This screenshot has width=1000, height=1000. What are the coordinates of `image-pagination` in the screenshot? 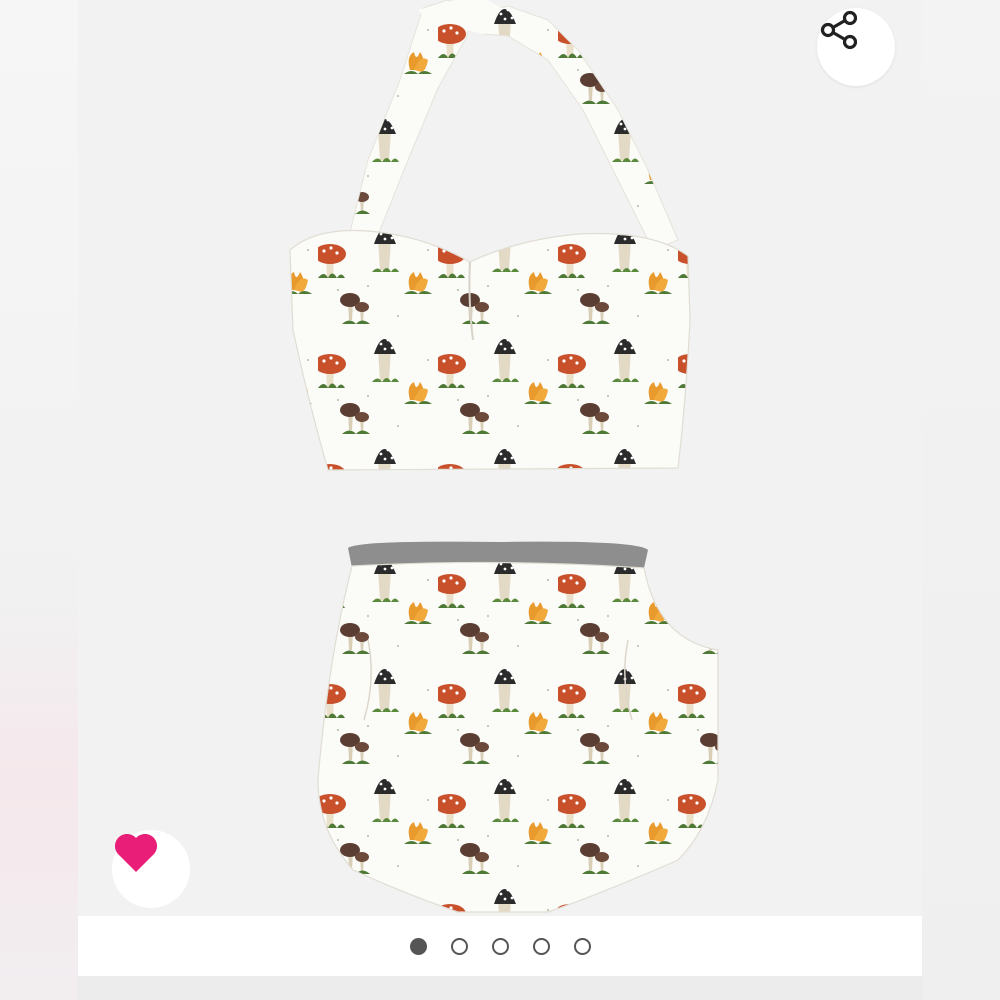 It's located at (500, 946).